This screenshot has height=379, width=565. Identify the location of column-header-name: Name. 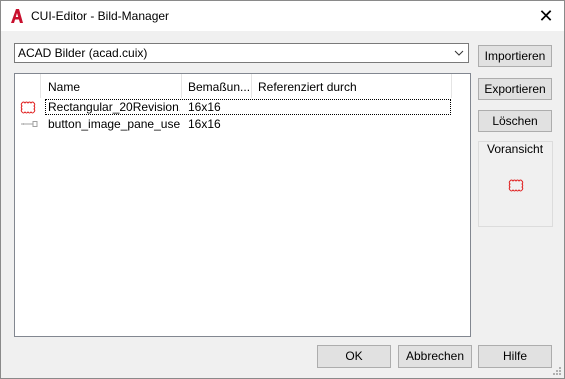
(112, 86).